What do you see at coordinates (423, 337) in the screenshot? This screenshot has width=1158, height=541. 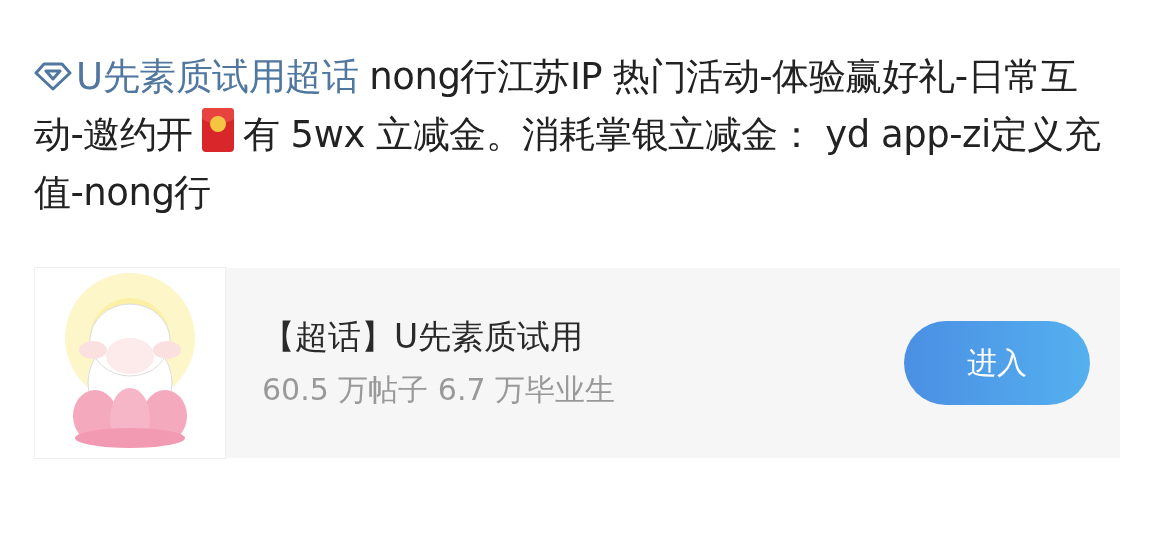 I see `topic-title: 【超话】U先素质试用` at bounding box center [423, 337].